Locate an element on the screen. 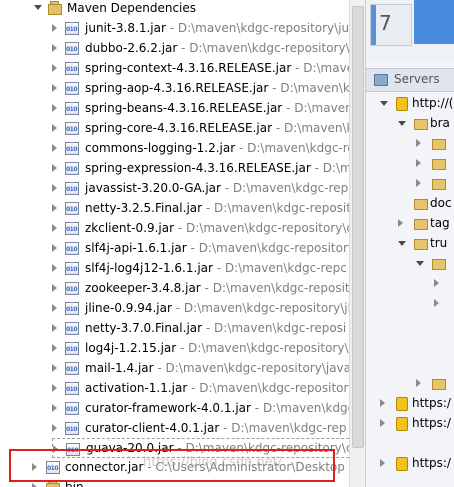 The image size is (454, 487). editor-tab: 7 is located at coordinates (391, 25).